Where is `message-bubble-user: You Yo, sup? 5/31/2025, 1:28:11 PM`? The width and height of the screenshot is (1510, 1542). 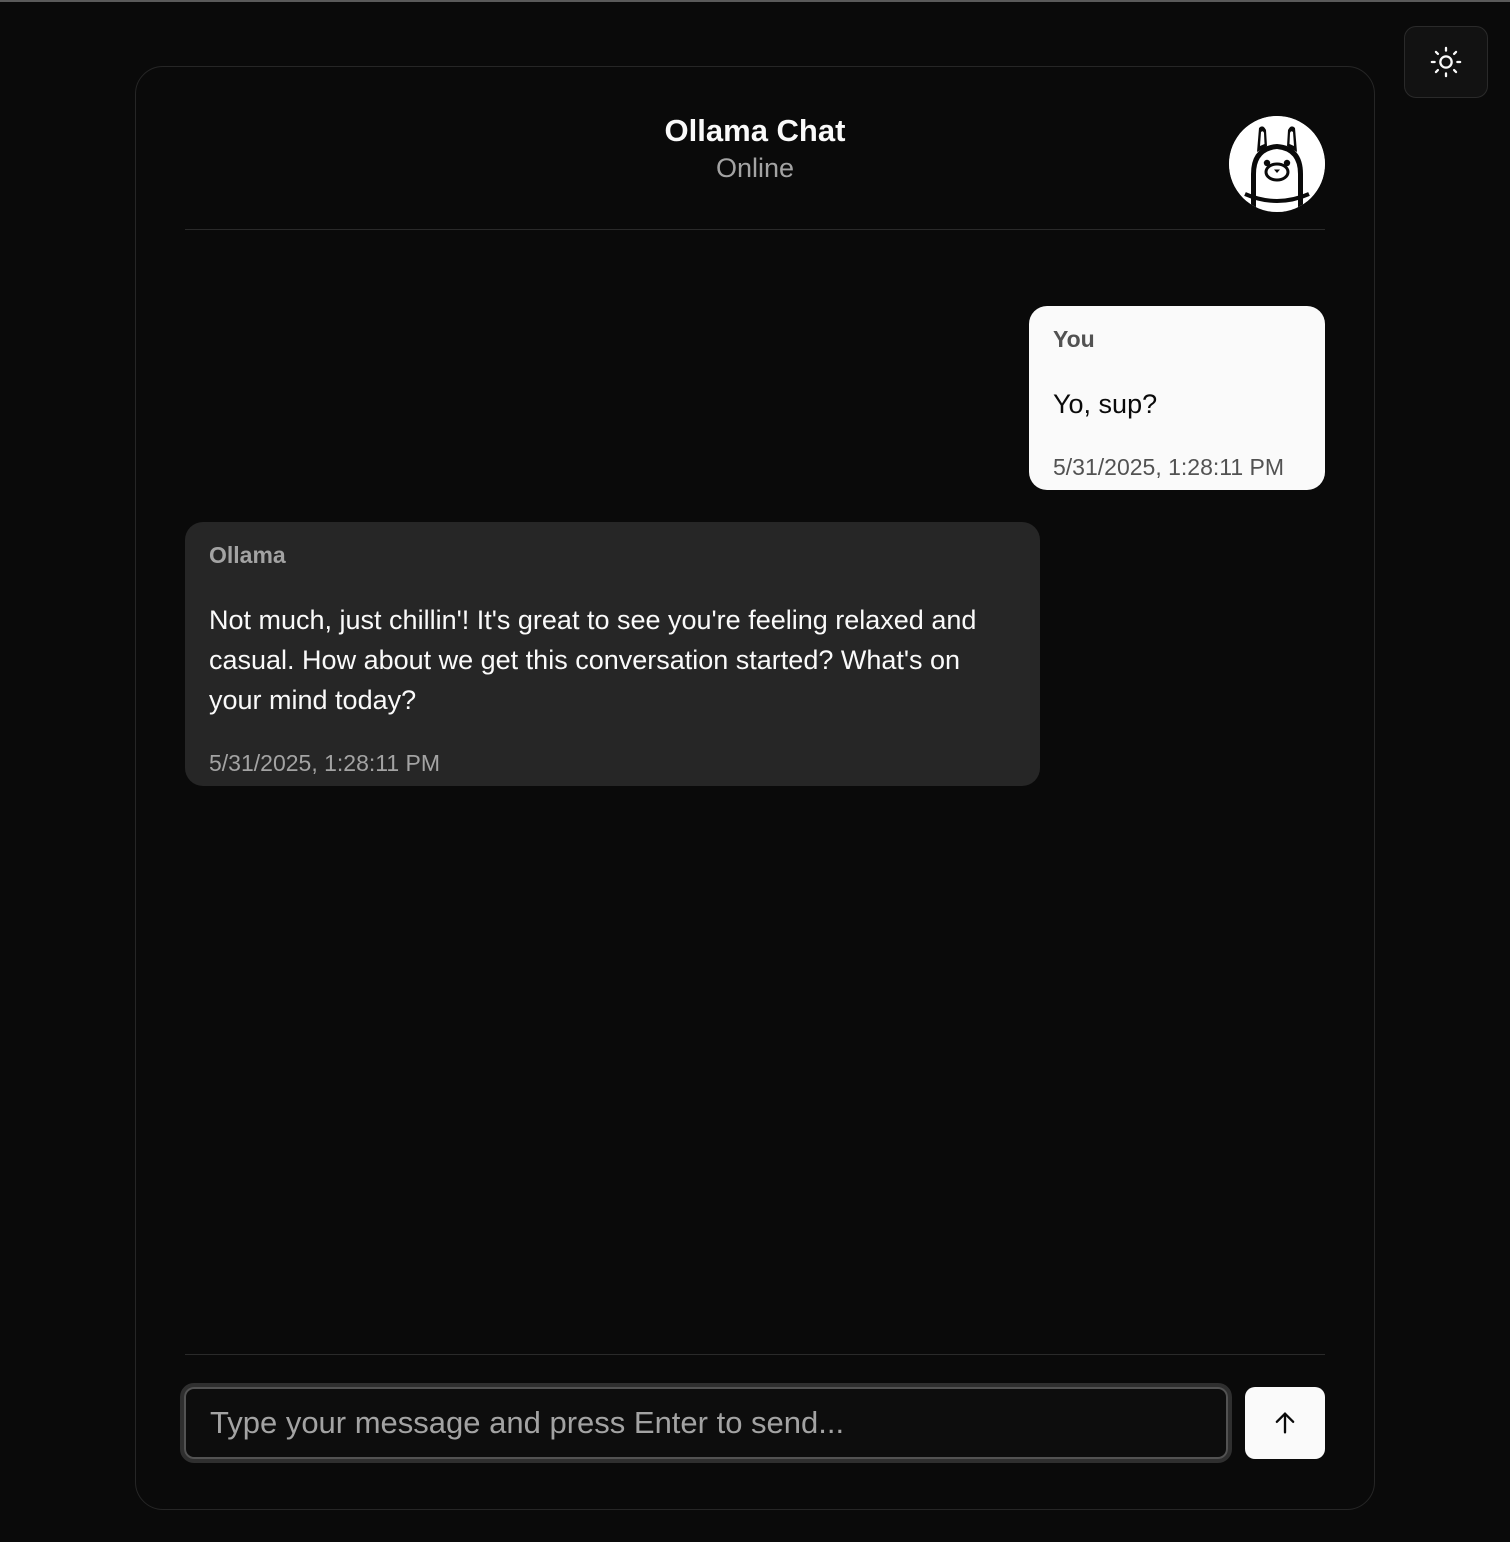
message-bubble-user: You Yo, sup? 5/31/2025, 1:28:11 PM is located at coordinates (1177, 398).